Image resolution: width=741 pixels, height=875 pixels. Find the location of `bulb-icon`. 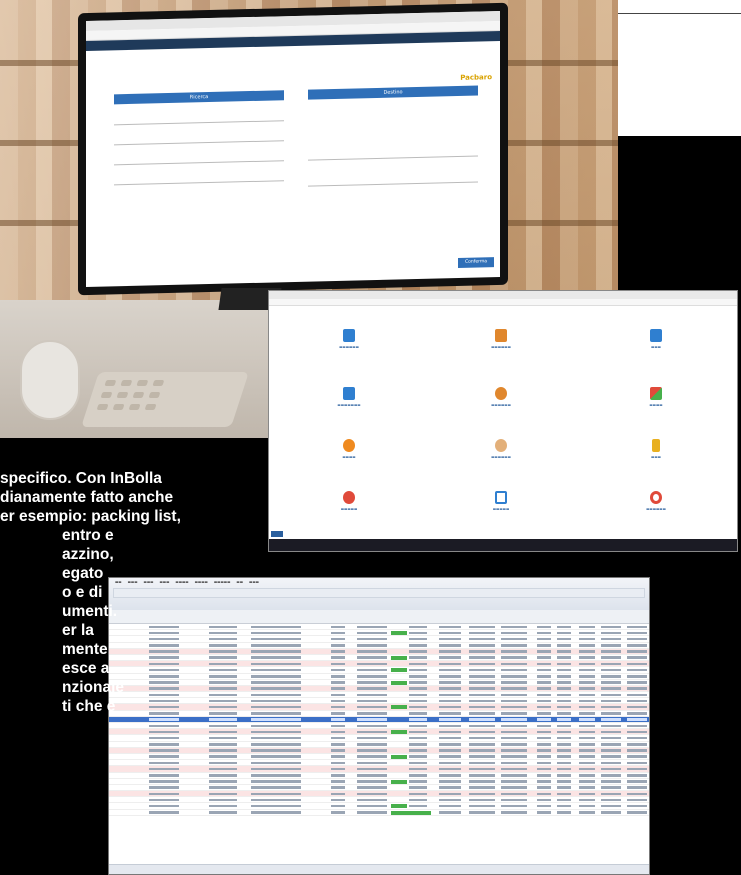

bulb-icon is located at coordinates (656, 445).